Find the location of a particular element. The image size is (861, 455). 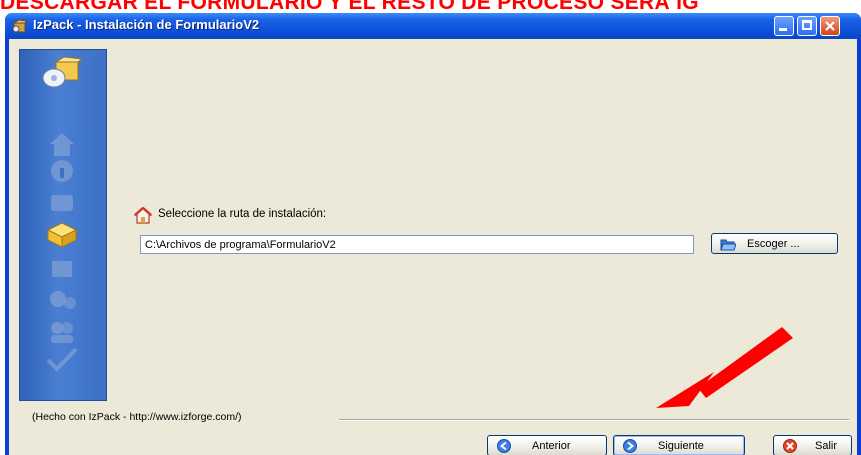

exit-x-icon is located at coordinates (790, 446).